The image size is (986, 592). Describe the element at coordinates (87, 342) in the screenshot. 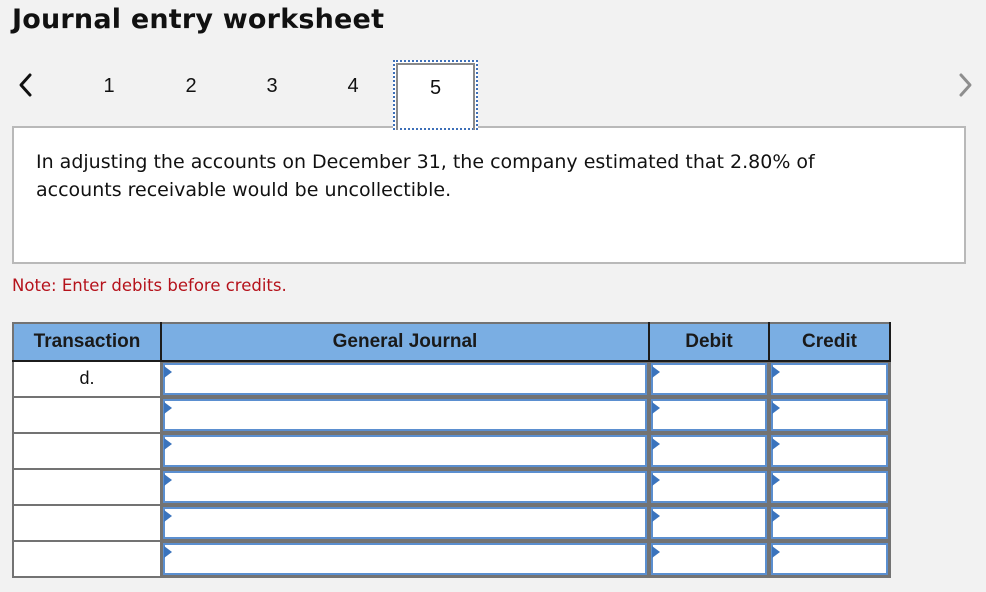

I see `column-header-transaction: Transaction` at that location.